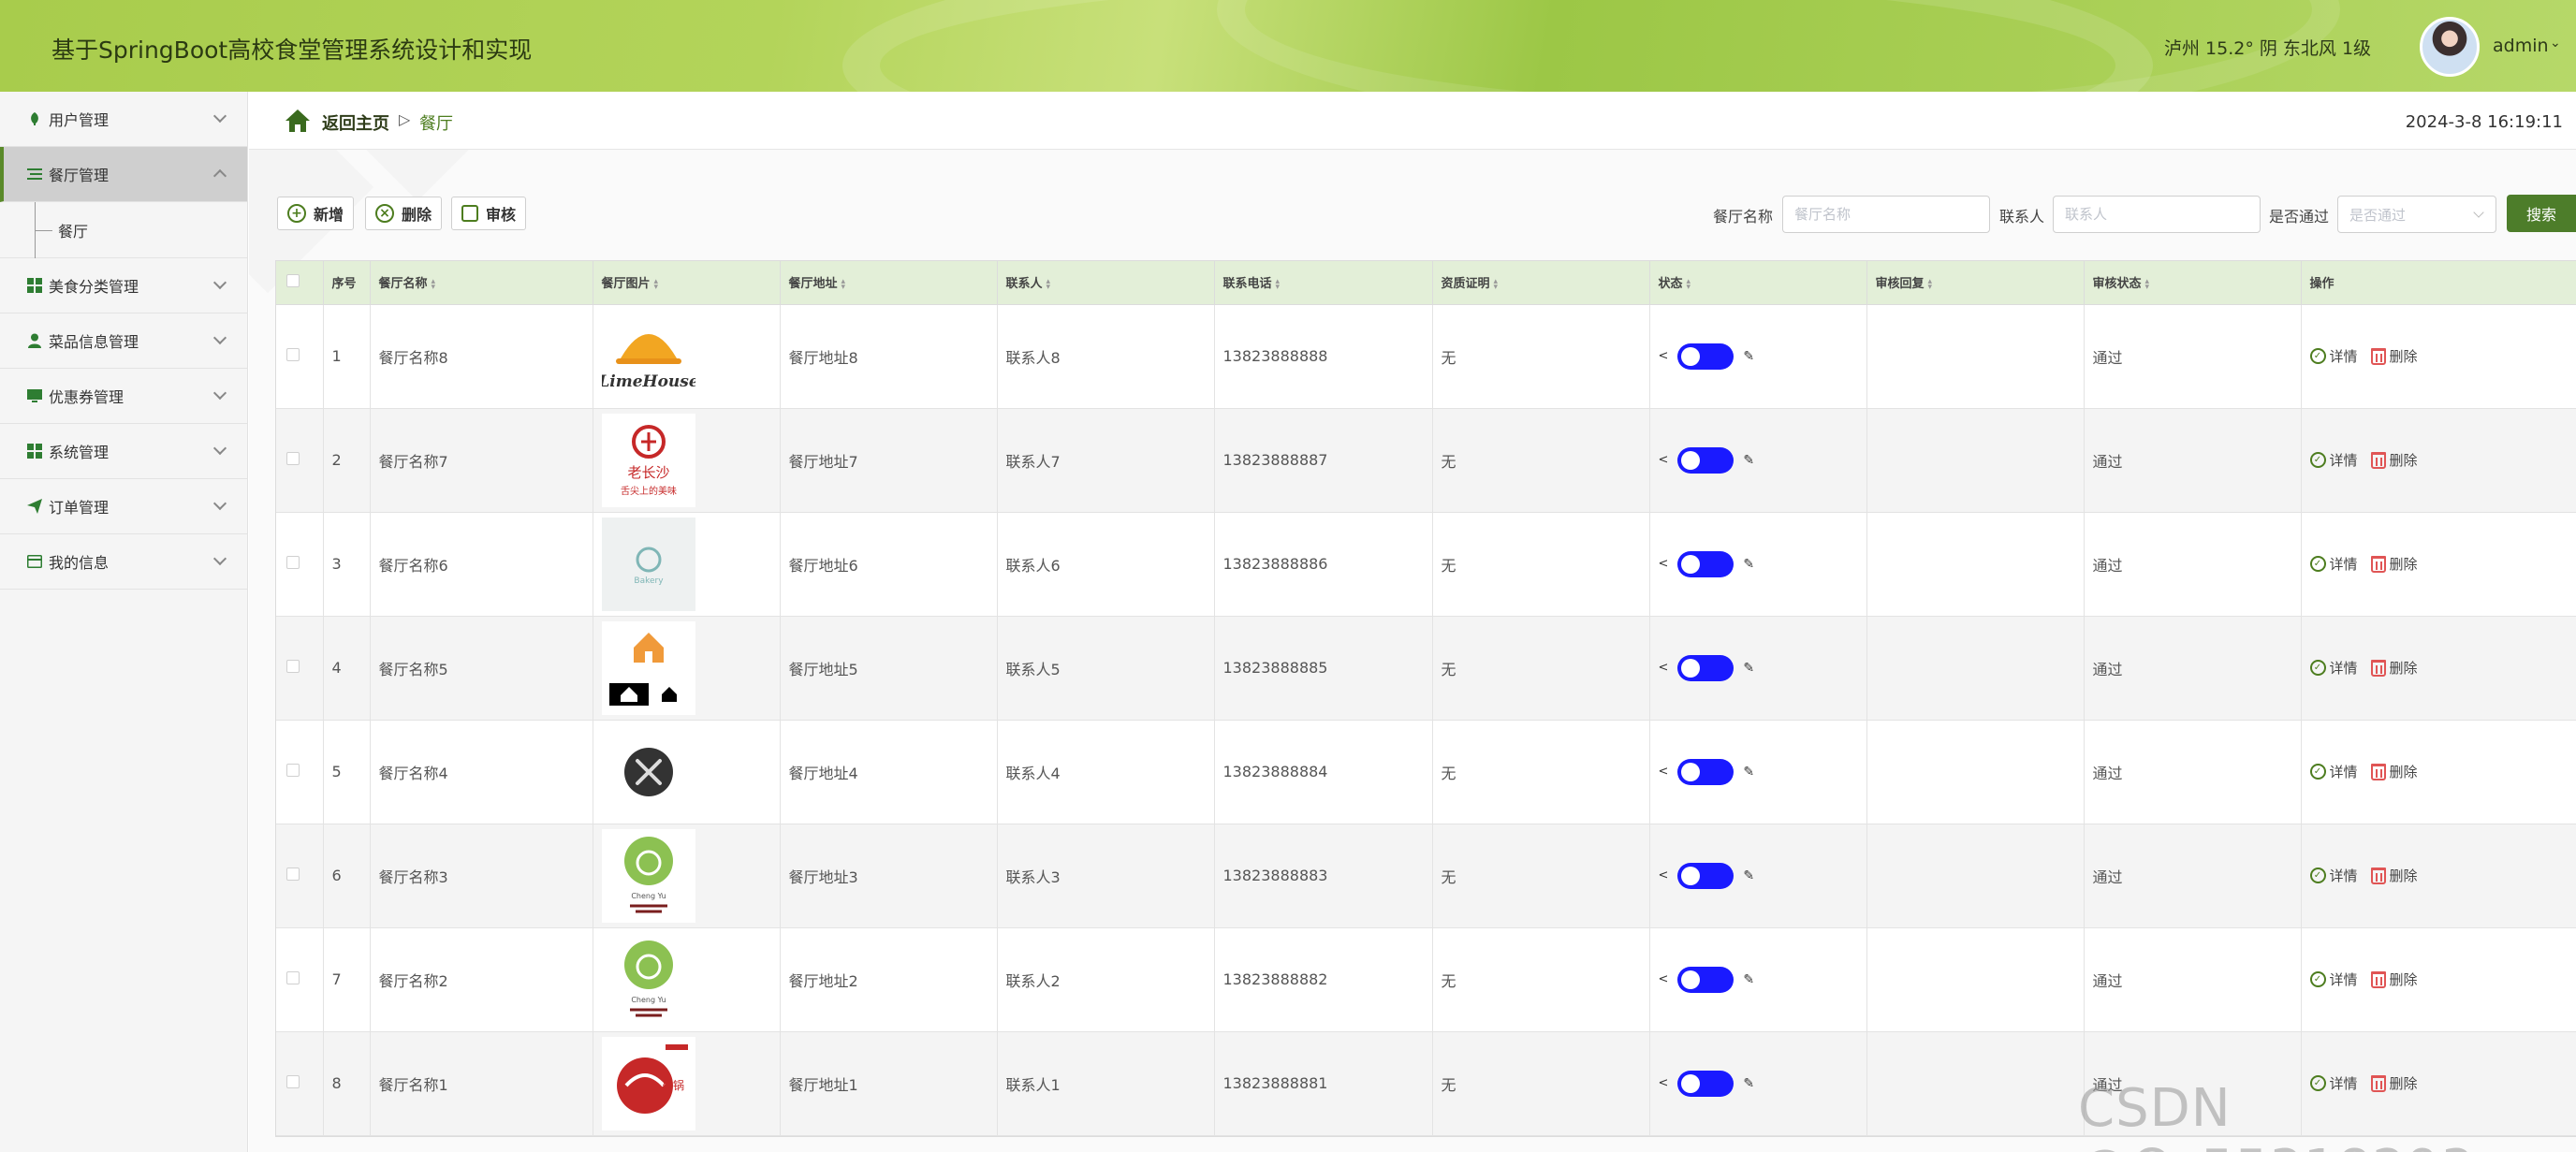 Image resolution: width=2576 pixels, height=1152 pixels. What do you see at coordinates (1541, 283) in the screenshot?
I see `column-header: 资质证明 ▴ ▾` at bounding box center [1541, 283].